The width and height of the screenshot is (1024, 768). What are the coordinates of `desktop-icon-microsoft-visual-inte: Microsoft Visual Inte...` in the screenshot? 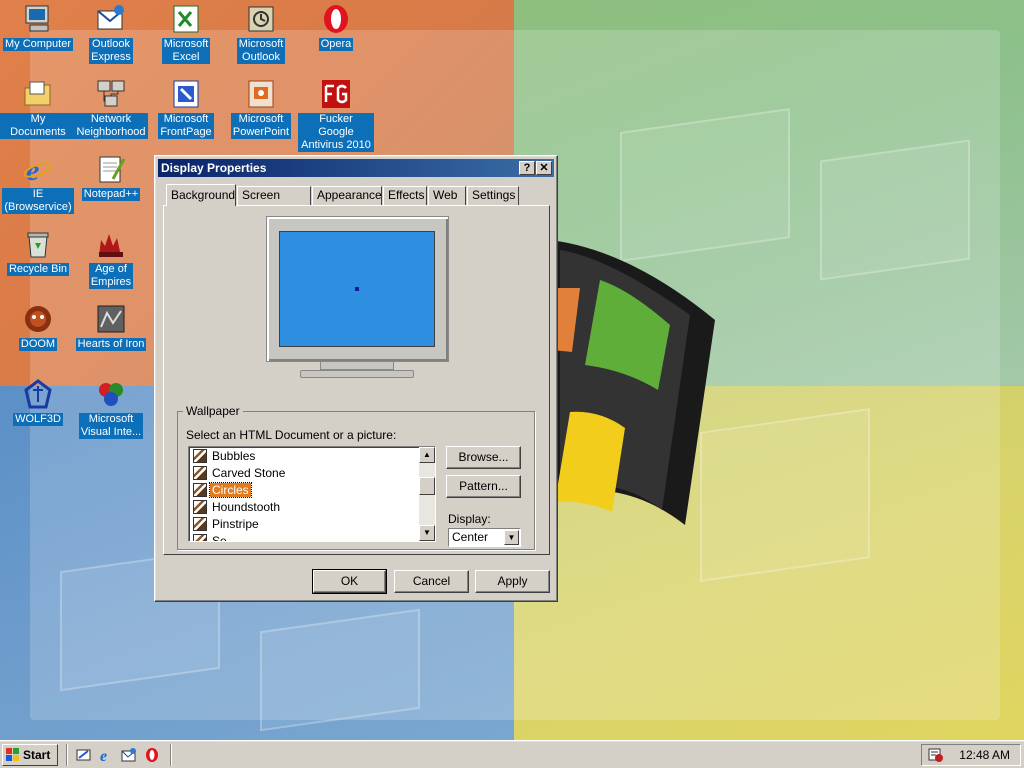 It's located at (111, 408).